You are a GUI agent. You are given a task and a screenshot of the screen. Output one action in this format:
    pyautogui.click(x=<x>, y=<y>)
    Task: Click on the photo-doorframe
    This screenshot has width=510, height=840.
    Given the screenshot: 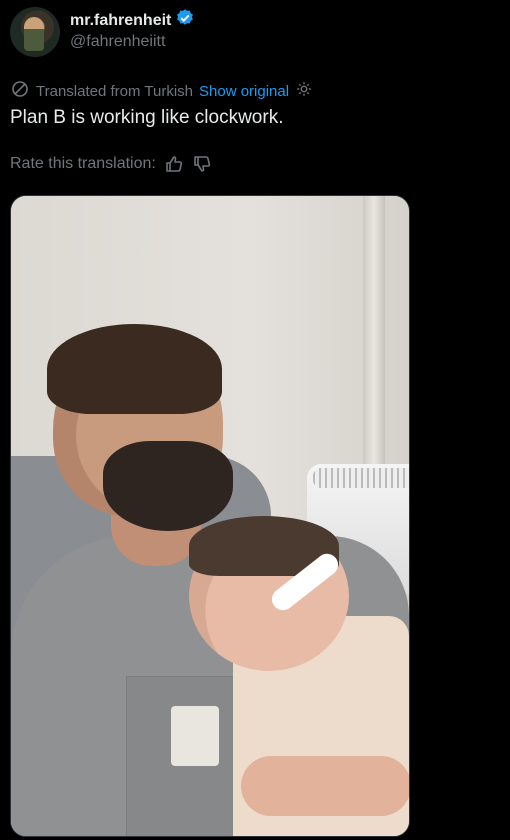 What is the action you would take?
    pyautogui.click(x=374, y=346)
    